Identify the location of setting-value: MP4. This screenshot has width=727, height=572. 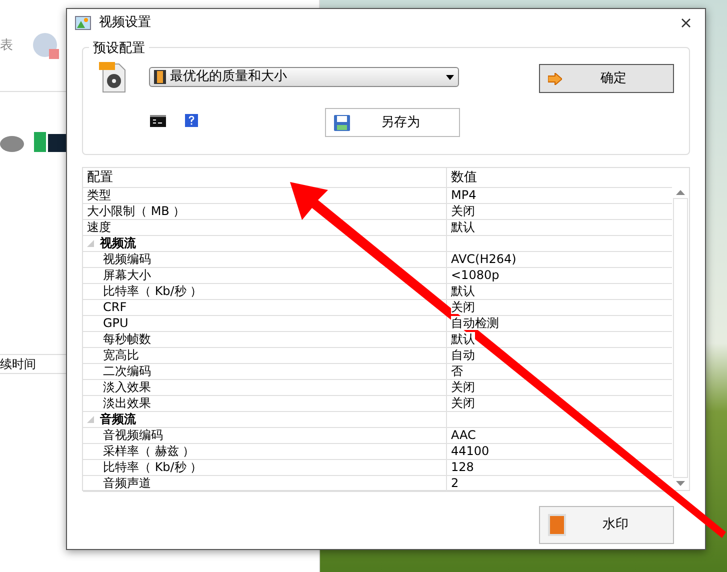
(463, 195).